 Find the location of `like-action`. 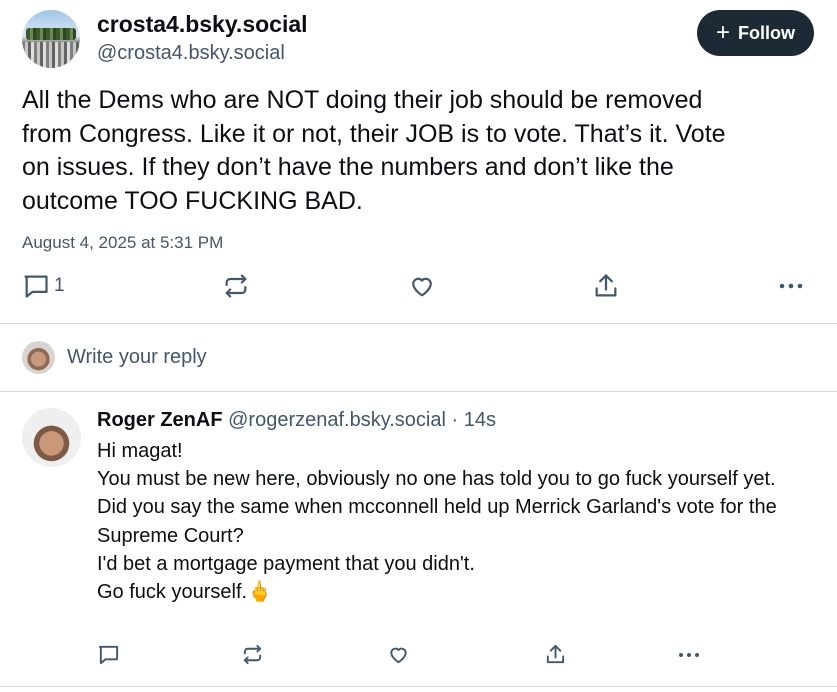

like-action is located at coordinates (422, 286).